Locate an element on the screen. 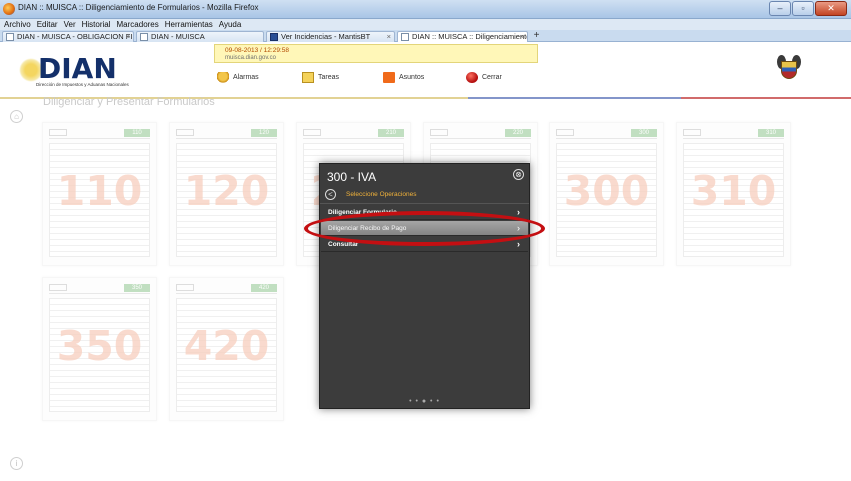  form-number: 110 is located at coordinates (99, 191).